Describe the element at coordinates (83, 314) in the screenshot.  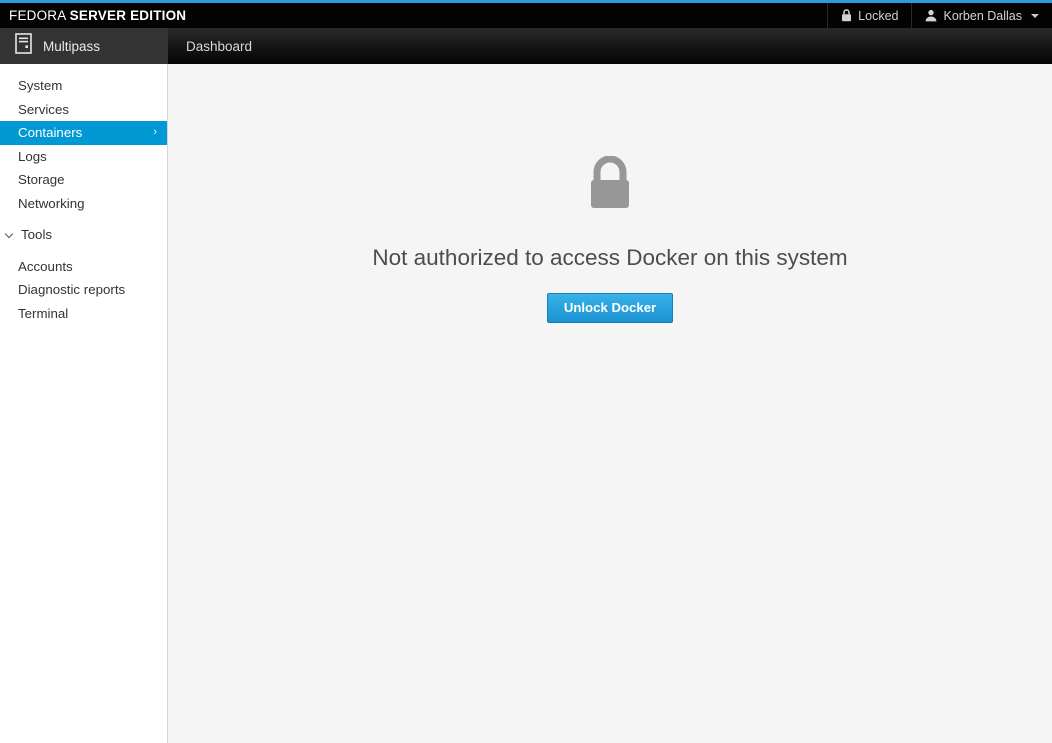
I see `sidebar-item-terminal: Terminal` at that location.